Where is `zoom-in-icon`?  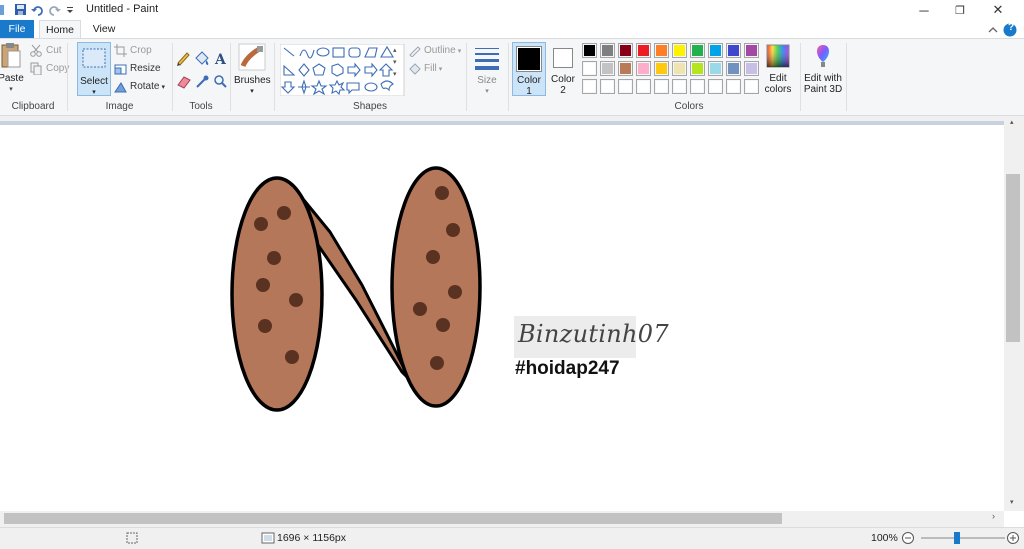 zoom-in-icon is located at coordinates (1013, 538).